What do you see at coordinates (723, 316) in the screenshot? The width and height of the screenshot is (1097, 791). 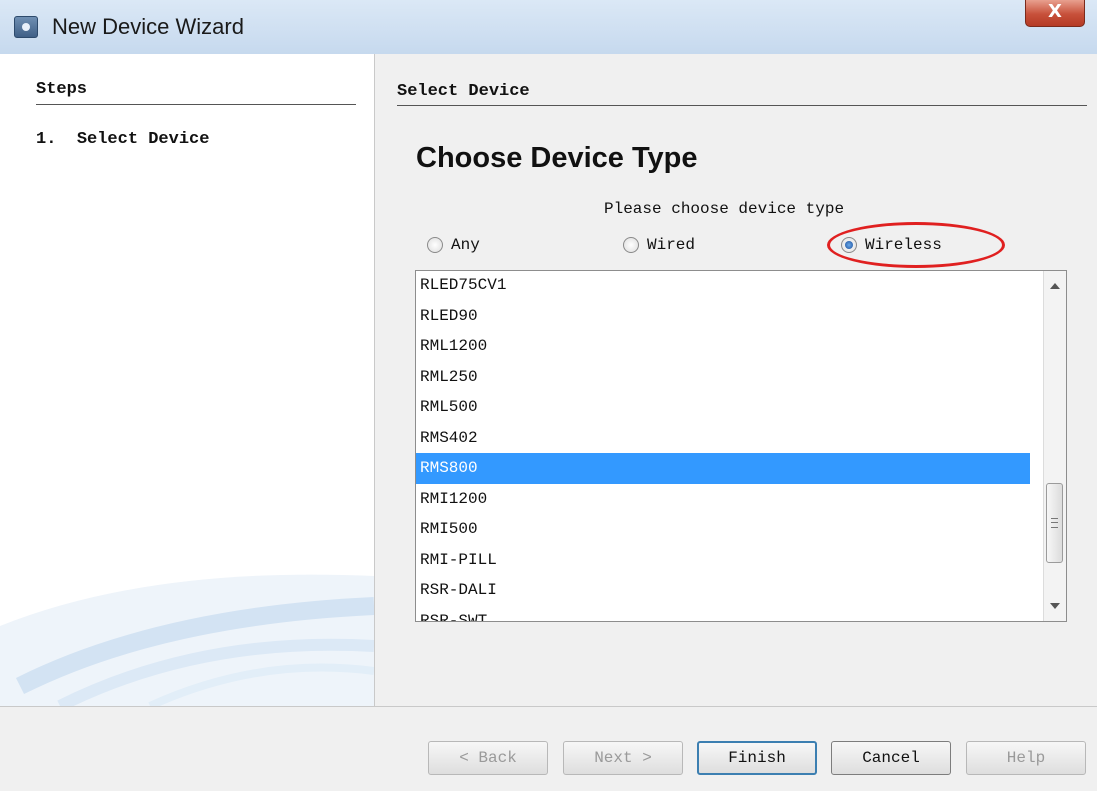 I see `list-item: RLED90` at bounding box center [723, 316].